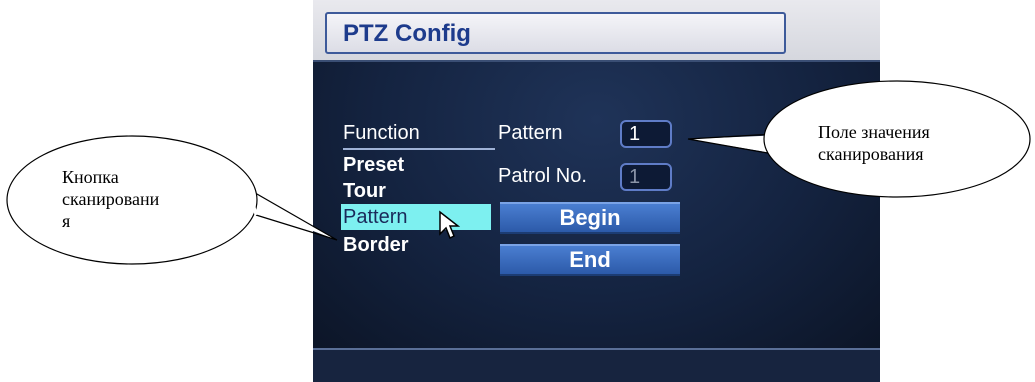 The height and width of the screenshot is (382, 1035). I want to click on right-callout-text: Поле значения сканирования, so click(874, 143).